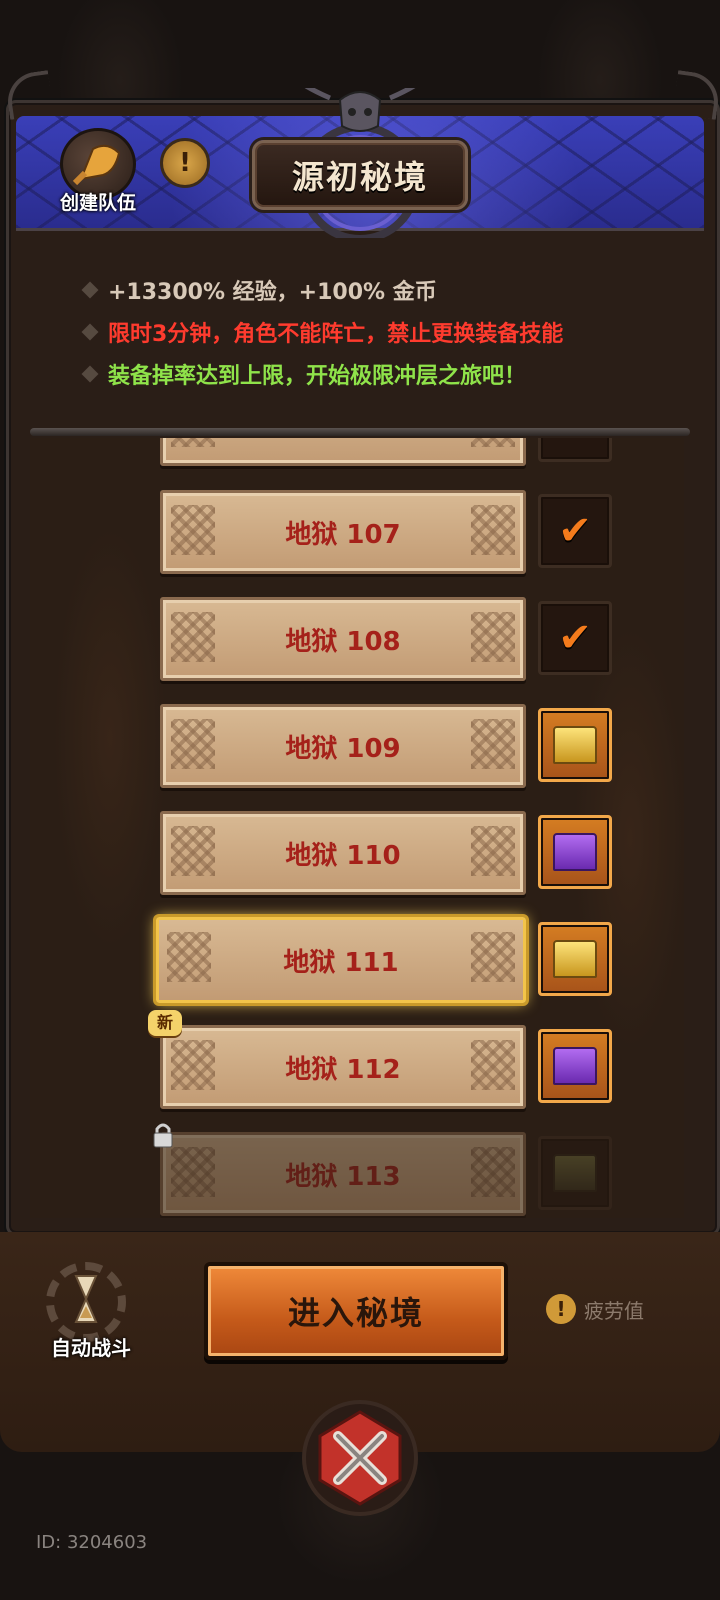 Image resolution: width=720 pixels, height=1600 pixels. I want to click on reward-claimed-108: ✔, so click(575, 638).